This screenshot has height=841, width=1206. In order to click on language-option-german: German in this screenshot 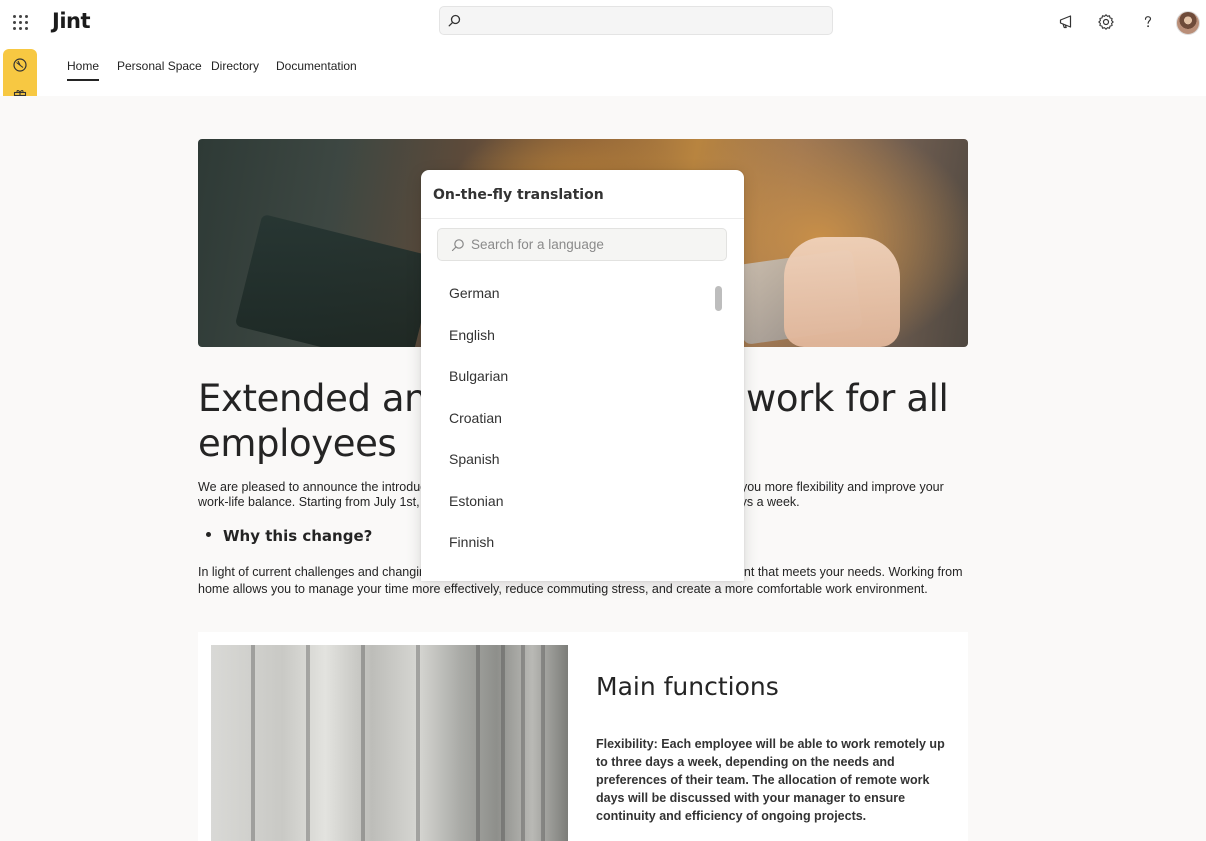, I will do `click(579, 293)`.